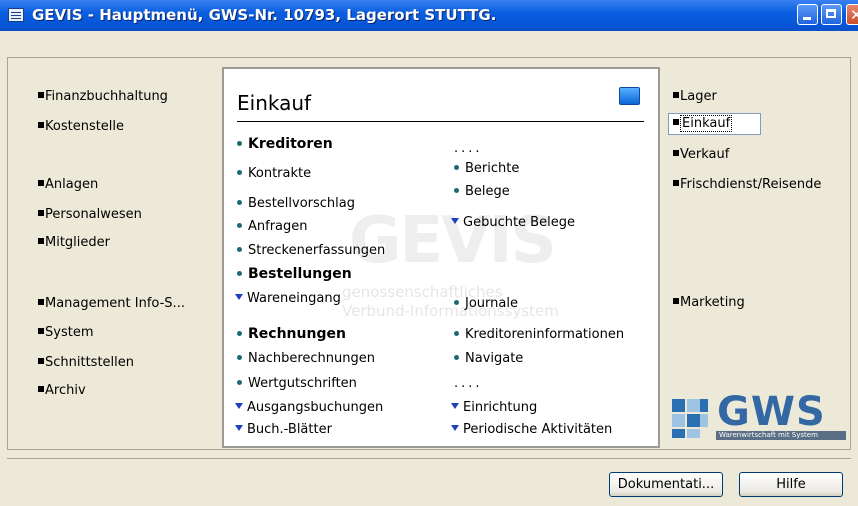 The width and height of the screenshot is (858, 506). Describe the element at coordinates (294, 274) in the screenshot. I see `link-bestellungen: Bestellungen` at that location.